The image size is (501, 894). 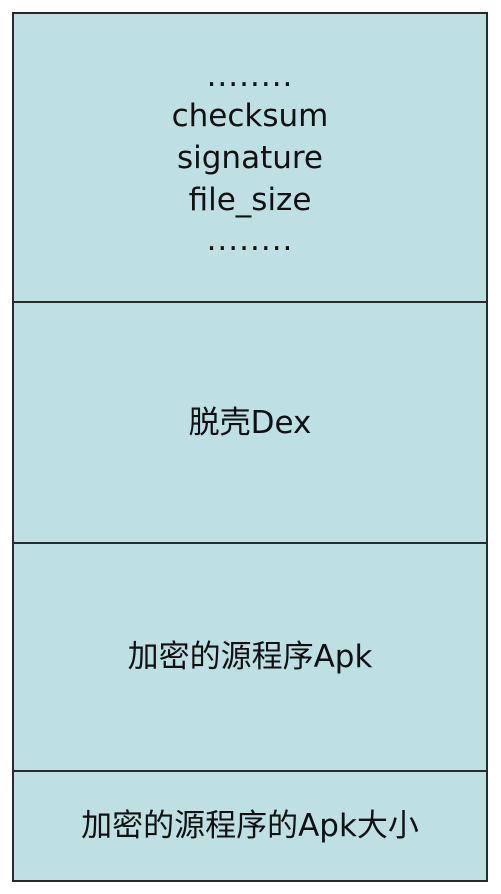 I want to click on signature-field: signature, so click(x=250, y=157).